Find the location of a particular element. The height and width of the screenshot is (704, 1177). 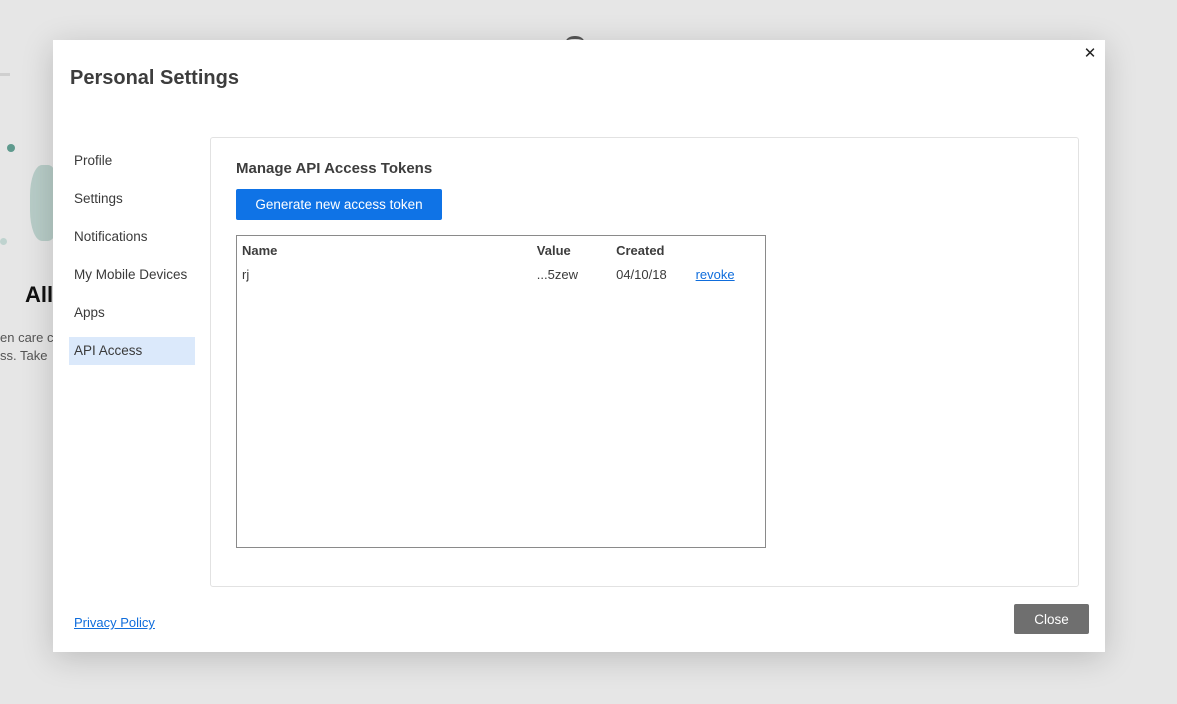

column-header-action is located at coordinates (728, 250).